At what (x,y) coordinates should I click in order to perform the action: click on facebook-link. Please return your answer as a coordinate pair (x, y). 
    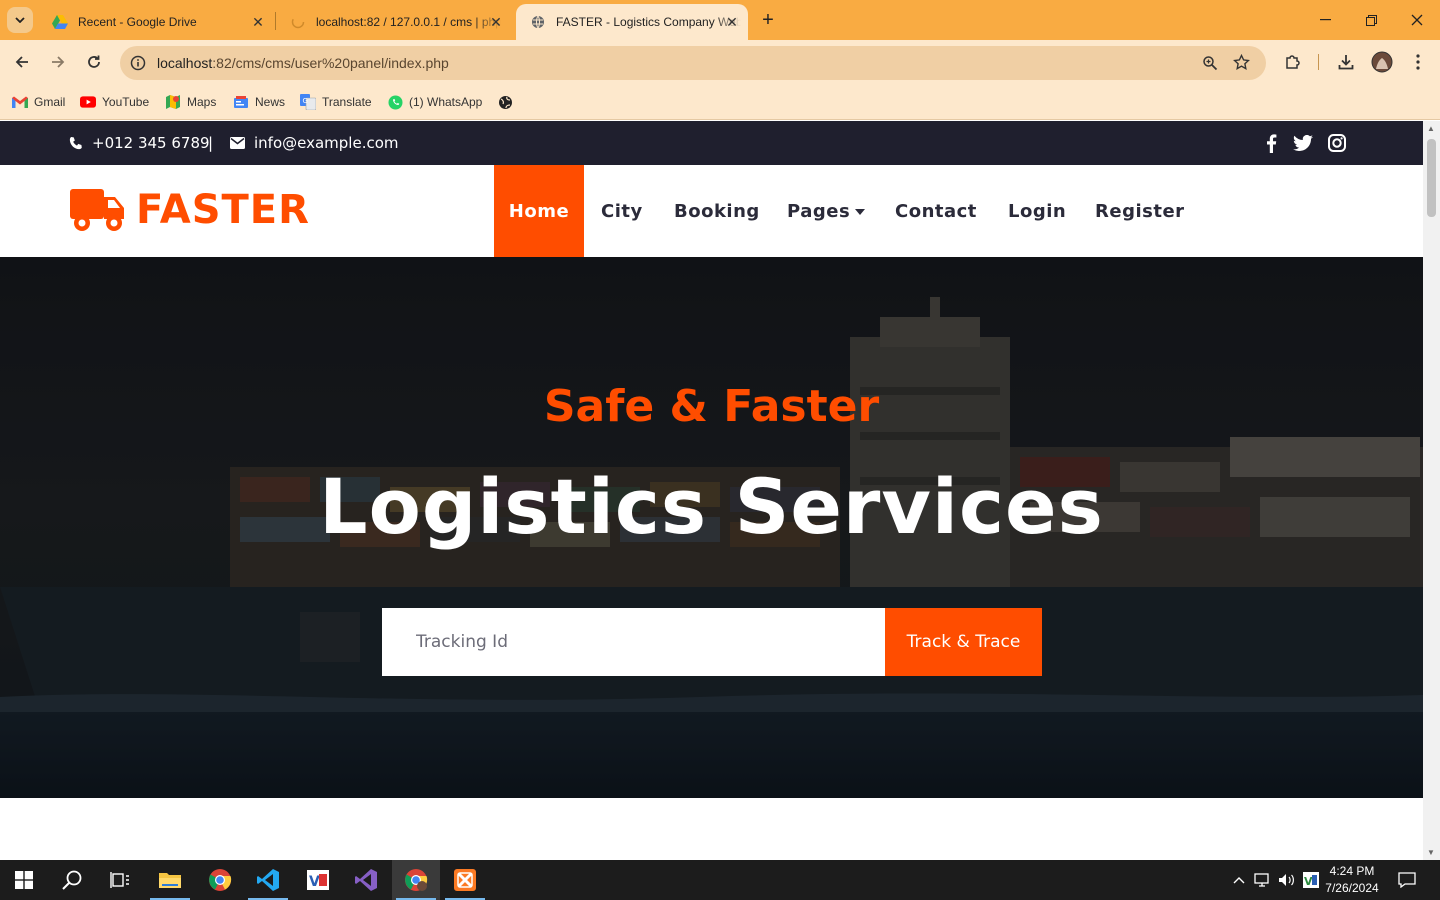
    Looking at the image, I should click on (1271, 143).